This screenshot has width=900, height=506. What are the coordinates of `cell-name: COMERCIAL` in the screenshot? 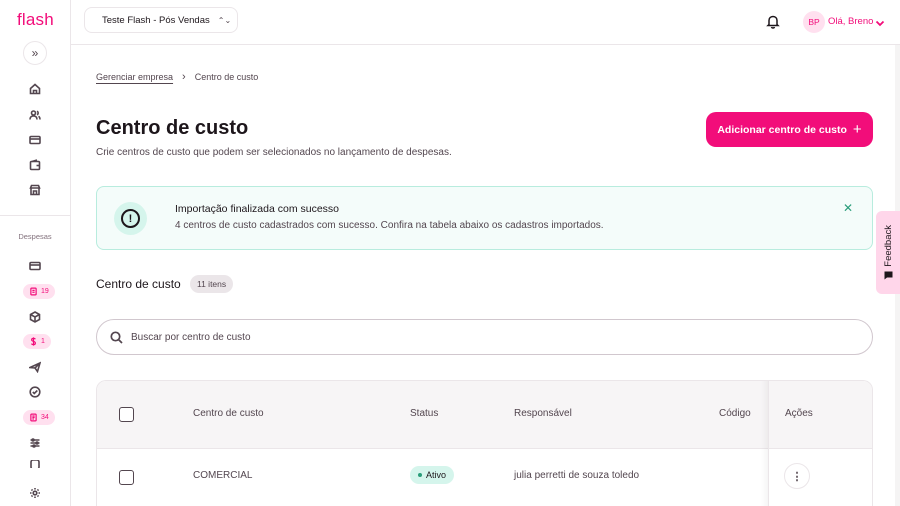 It's located at (223, 475).